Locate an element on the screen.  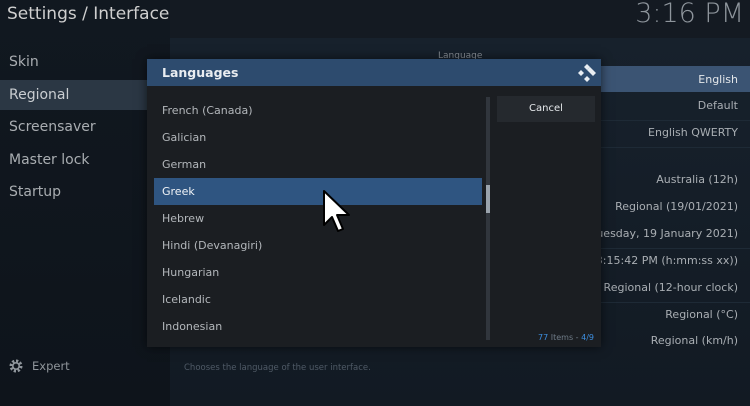
list-item: Hindi (Devanagiri) is located at coordinates (318, 245).